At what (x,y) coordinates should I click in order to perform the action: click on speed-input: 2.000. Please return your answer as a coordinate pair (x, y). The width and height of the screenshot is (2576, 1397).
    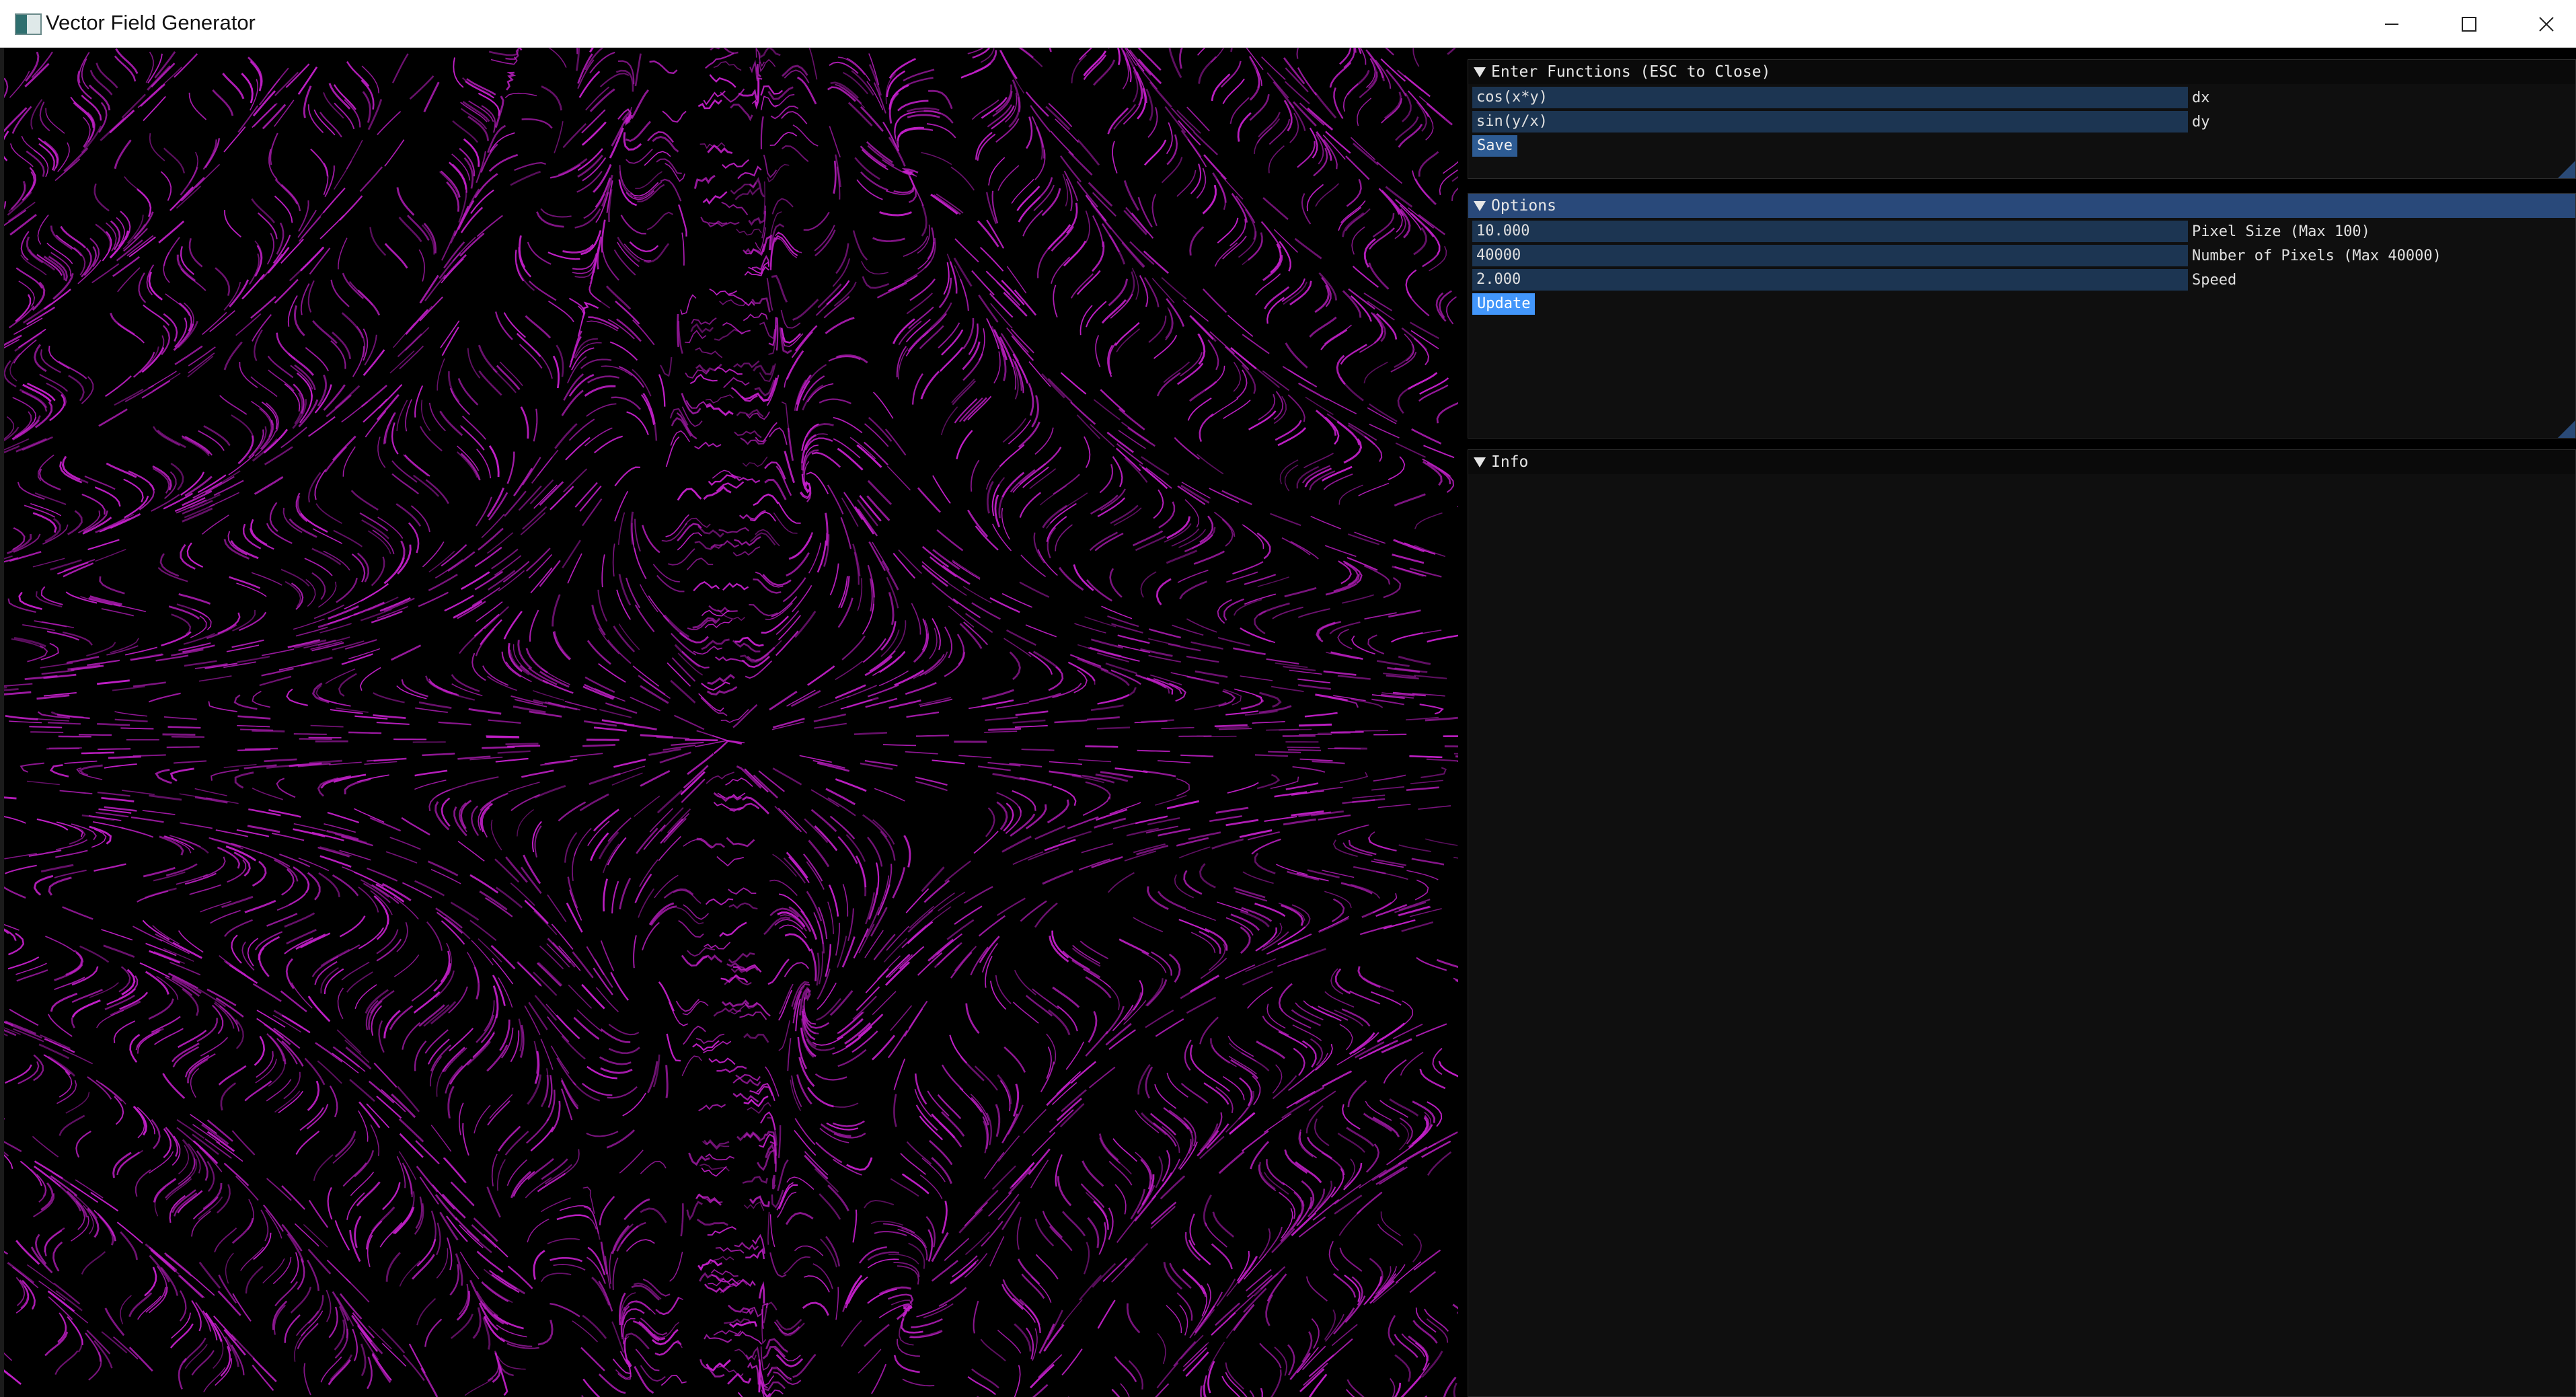
    Looking at the image, I should click on (1830, 280).